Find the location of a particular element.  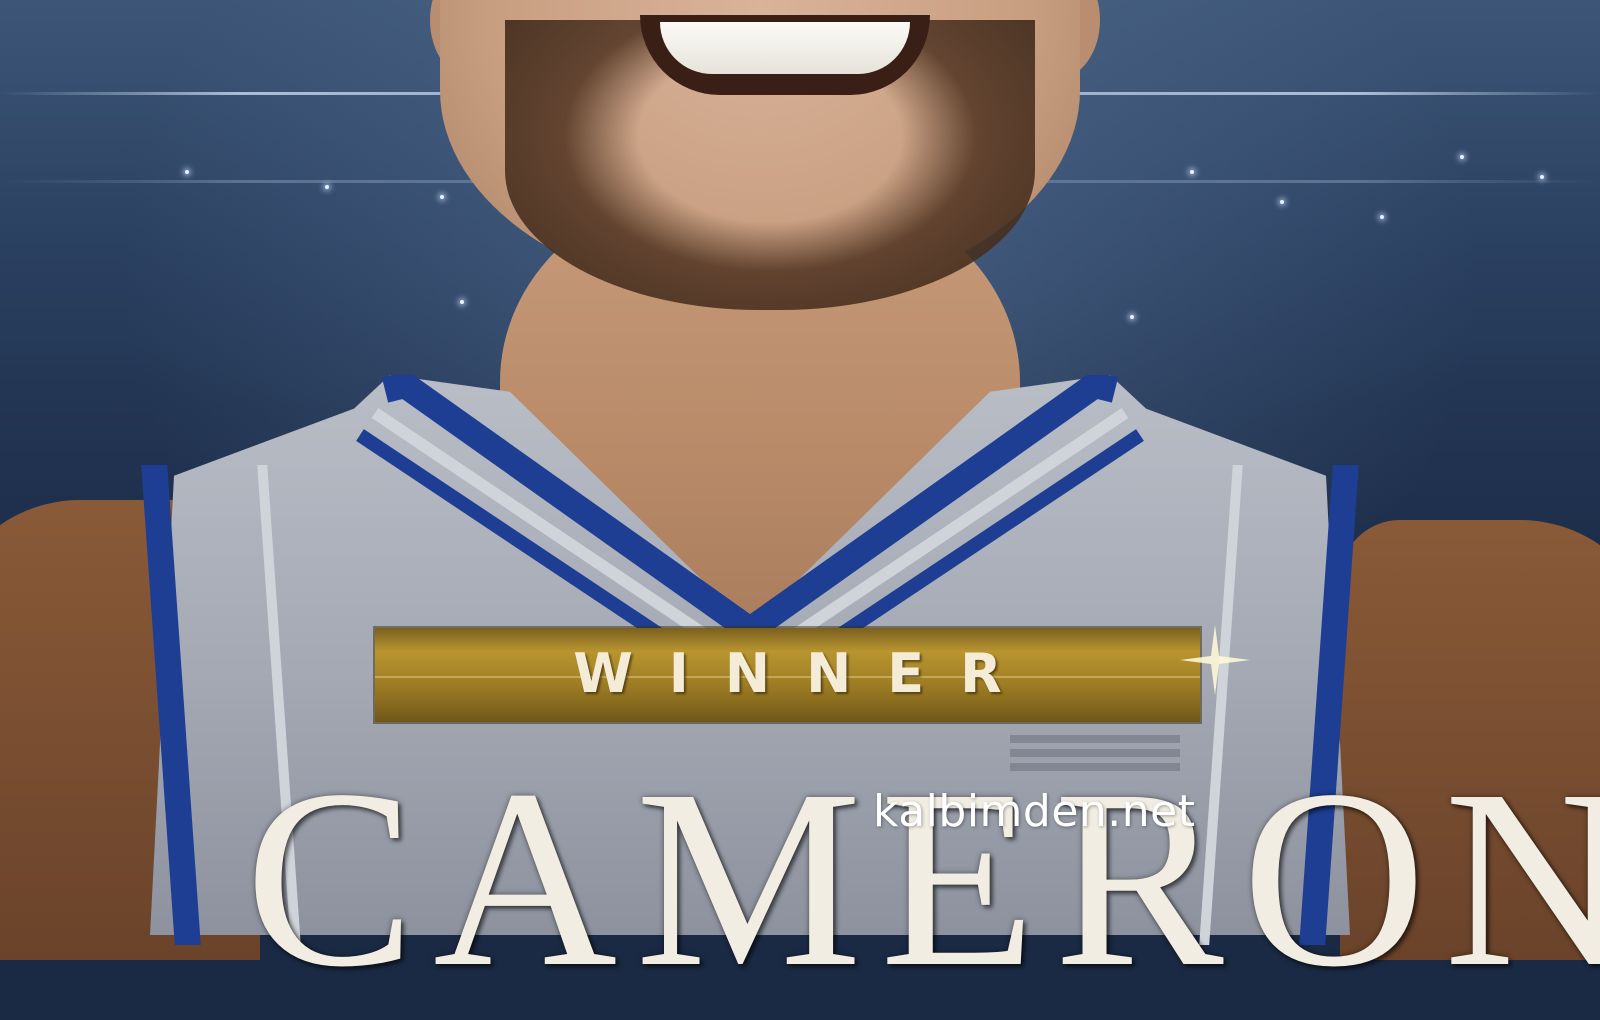

winner-label: WINNER is located at coordinates (805, 673).